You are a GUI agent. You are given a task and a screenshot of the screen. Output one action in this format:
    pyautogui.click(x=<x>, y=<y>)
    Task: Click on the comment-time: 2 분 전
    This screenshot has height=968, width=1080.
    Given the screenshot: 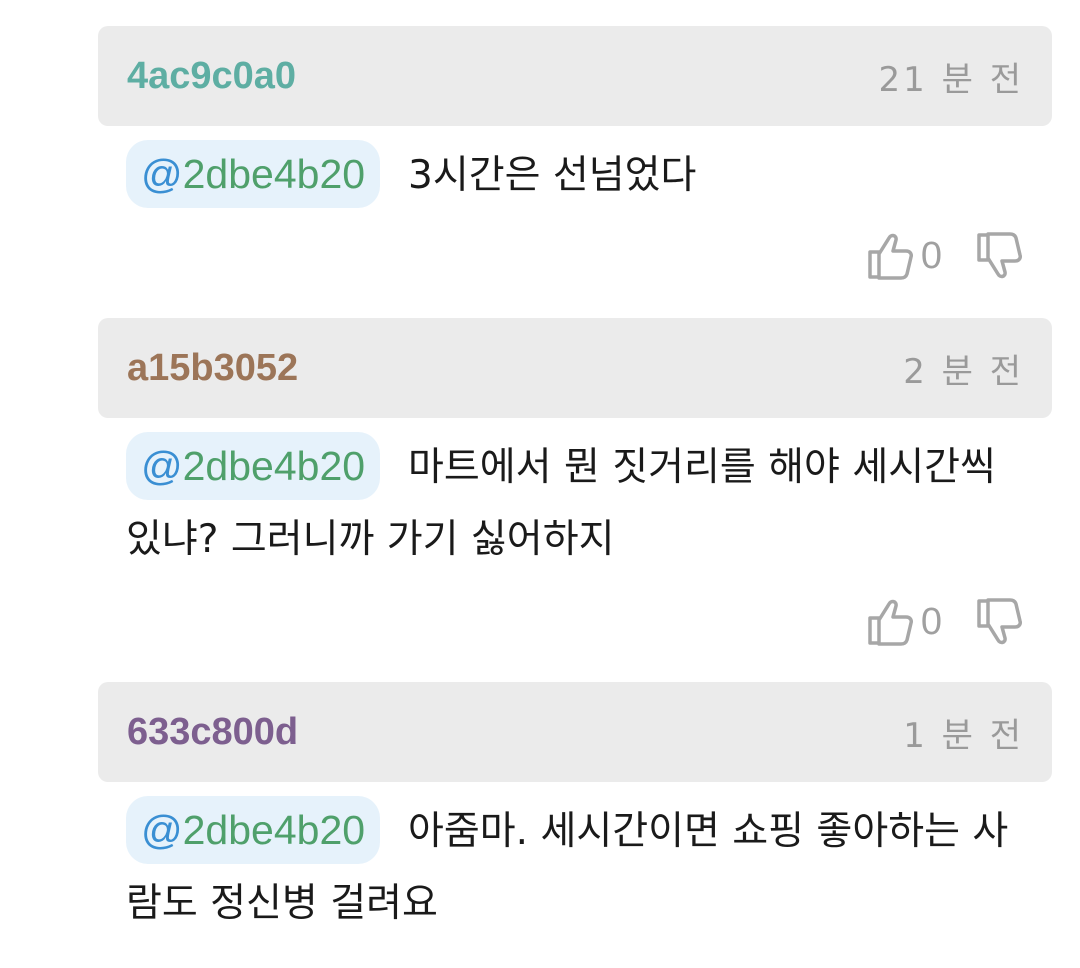 What is the action you would take?
    pyautogui.click(x=963, y=371)
    